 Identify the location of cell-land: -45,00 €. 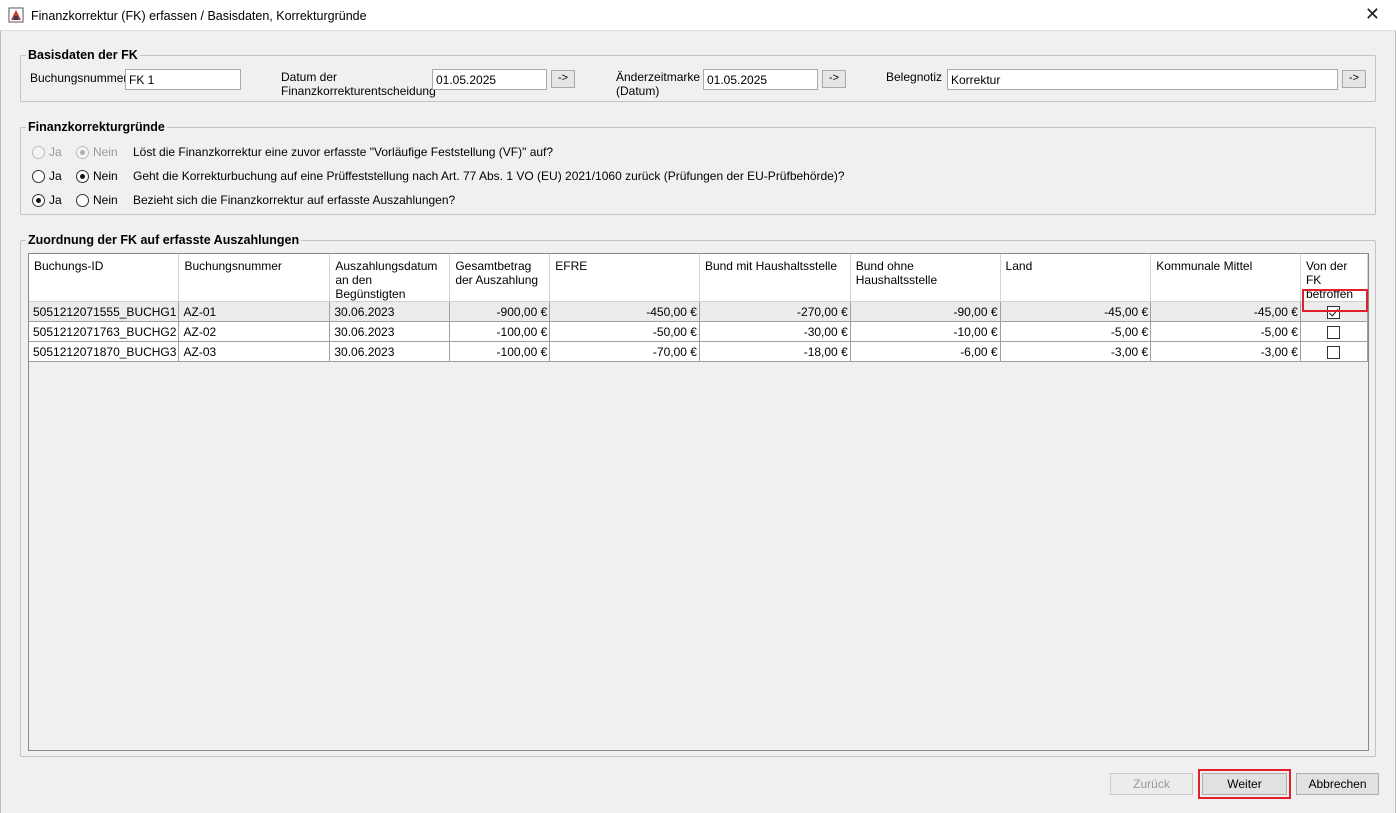
(1076, 311).